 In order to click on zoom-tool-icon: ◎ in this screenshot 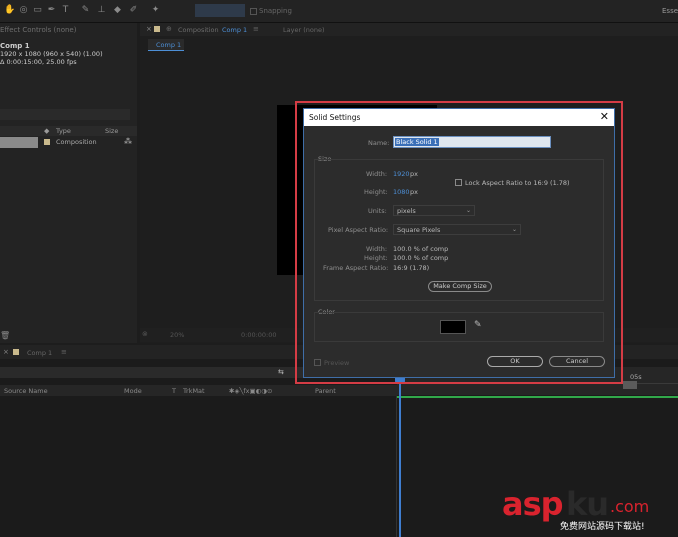, I will do `click(23, 10)`.